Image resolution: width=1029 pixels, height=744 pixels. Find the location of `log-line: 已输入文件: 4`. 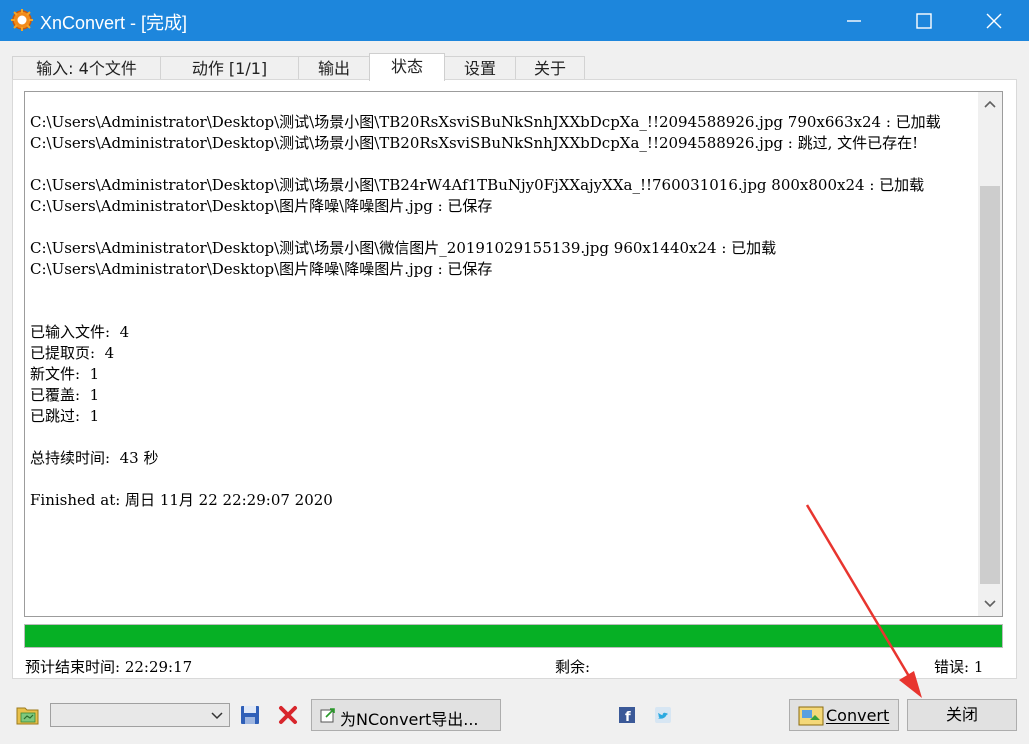

log-line: 已输入文件: 4 is located at coordinates (80, 332).